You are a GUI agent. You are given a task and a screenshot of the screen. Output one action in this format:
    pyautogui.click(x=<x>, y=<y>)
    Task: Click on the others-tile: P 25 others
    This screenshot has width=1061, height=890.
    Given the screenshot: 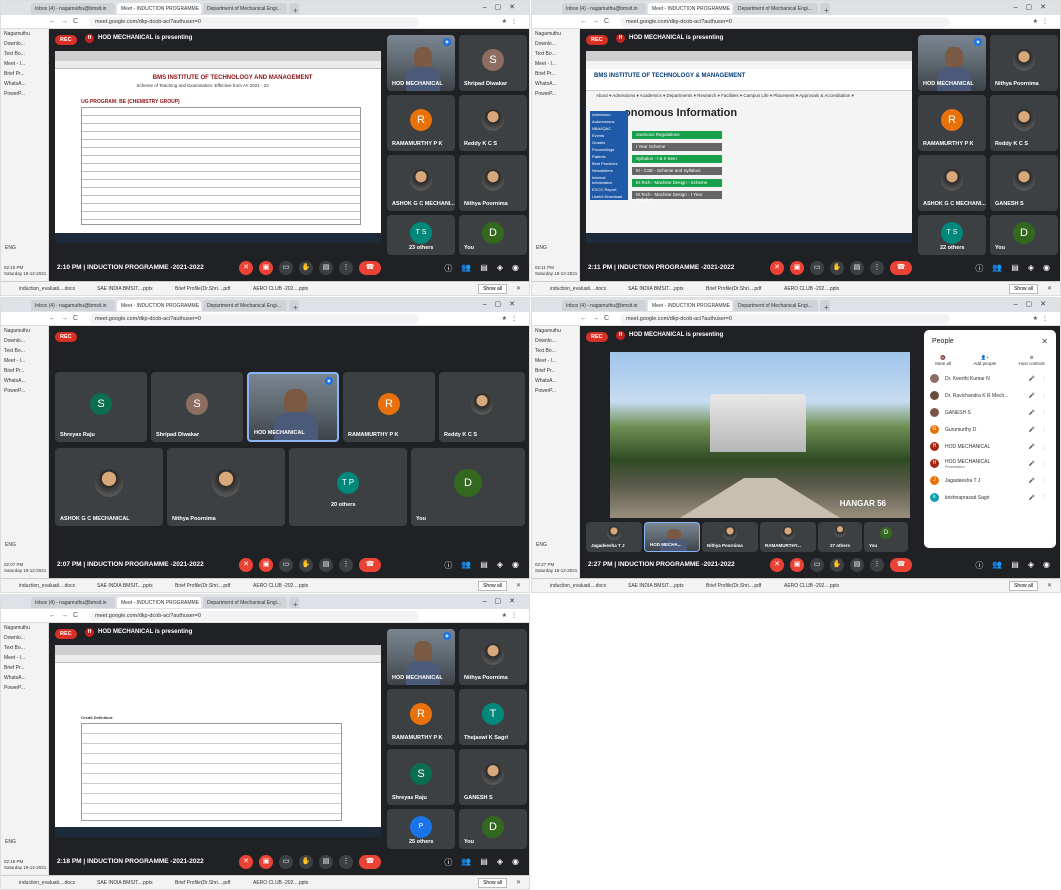 What is the action you would take?
    pyautogui.click(x=421, y=829)
    